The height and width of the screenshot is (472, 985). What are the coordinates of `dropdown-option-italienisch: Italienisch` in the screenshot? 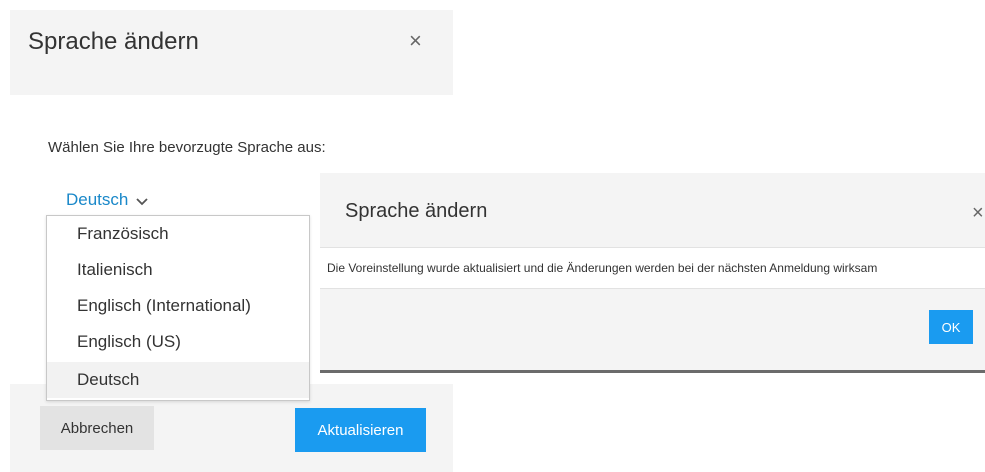 It's located at (178, 270).